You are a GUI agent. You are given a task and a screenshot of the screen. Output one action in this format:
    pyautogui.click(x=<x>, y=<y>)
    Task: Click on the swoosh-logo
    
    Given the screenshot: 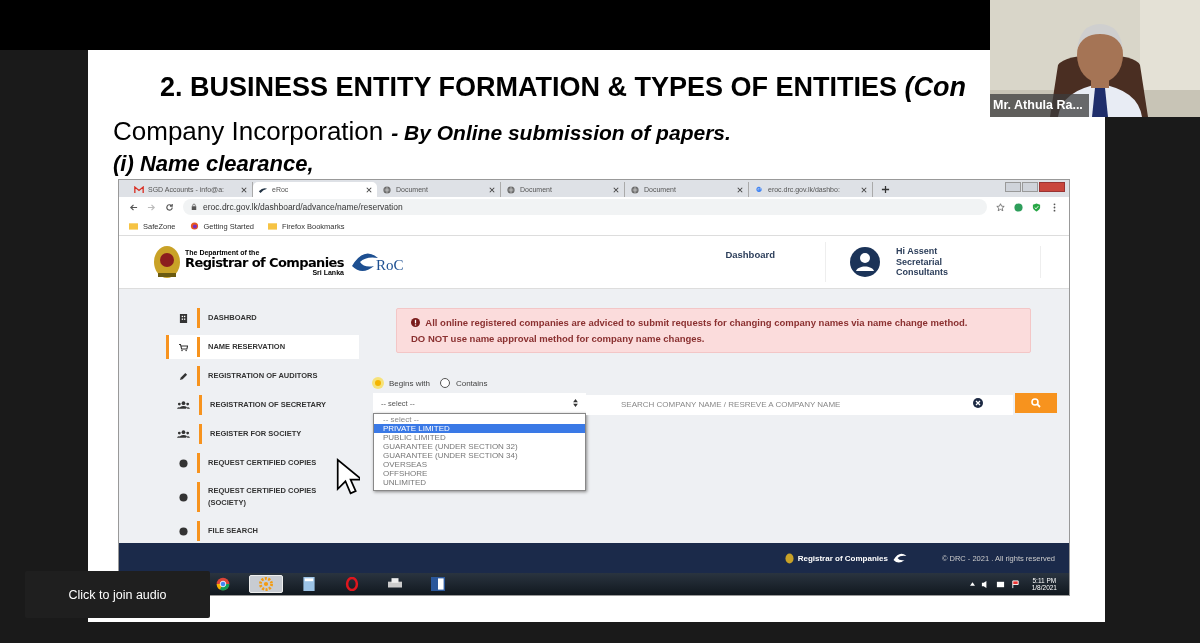 What is the action you would take?
    pyautogui.click(x=899, y=558)
    